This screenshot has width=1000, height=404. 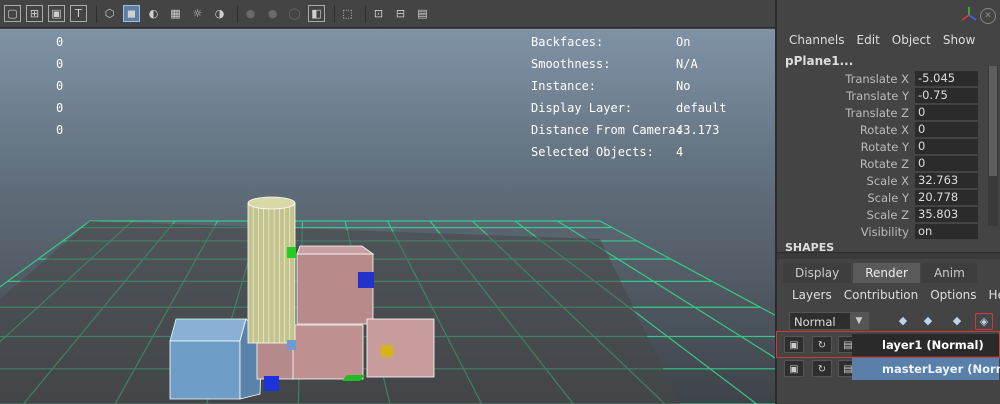 I want to click on render-mode-dropdown: Normal ▼, so click(x=829, y=321).